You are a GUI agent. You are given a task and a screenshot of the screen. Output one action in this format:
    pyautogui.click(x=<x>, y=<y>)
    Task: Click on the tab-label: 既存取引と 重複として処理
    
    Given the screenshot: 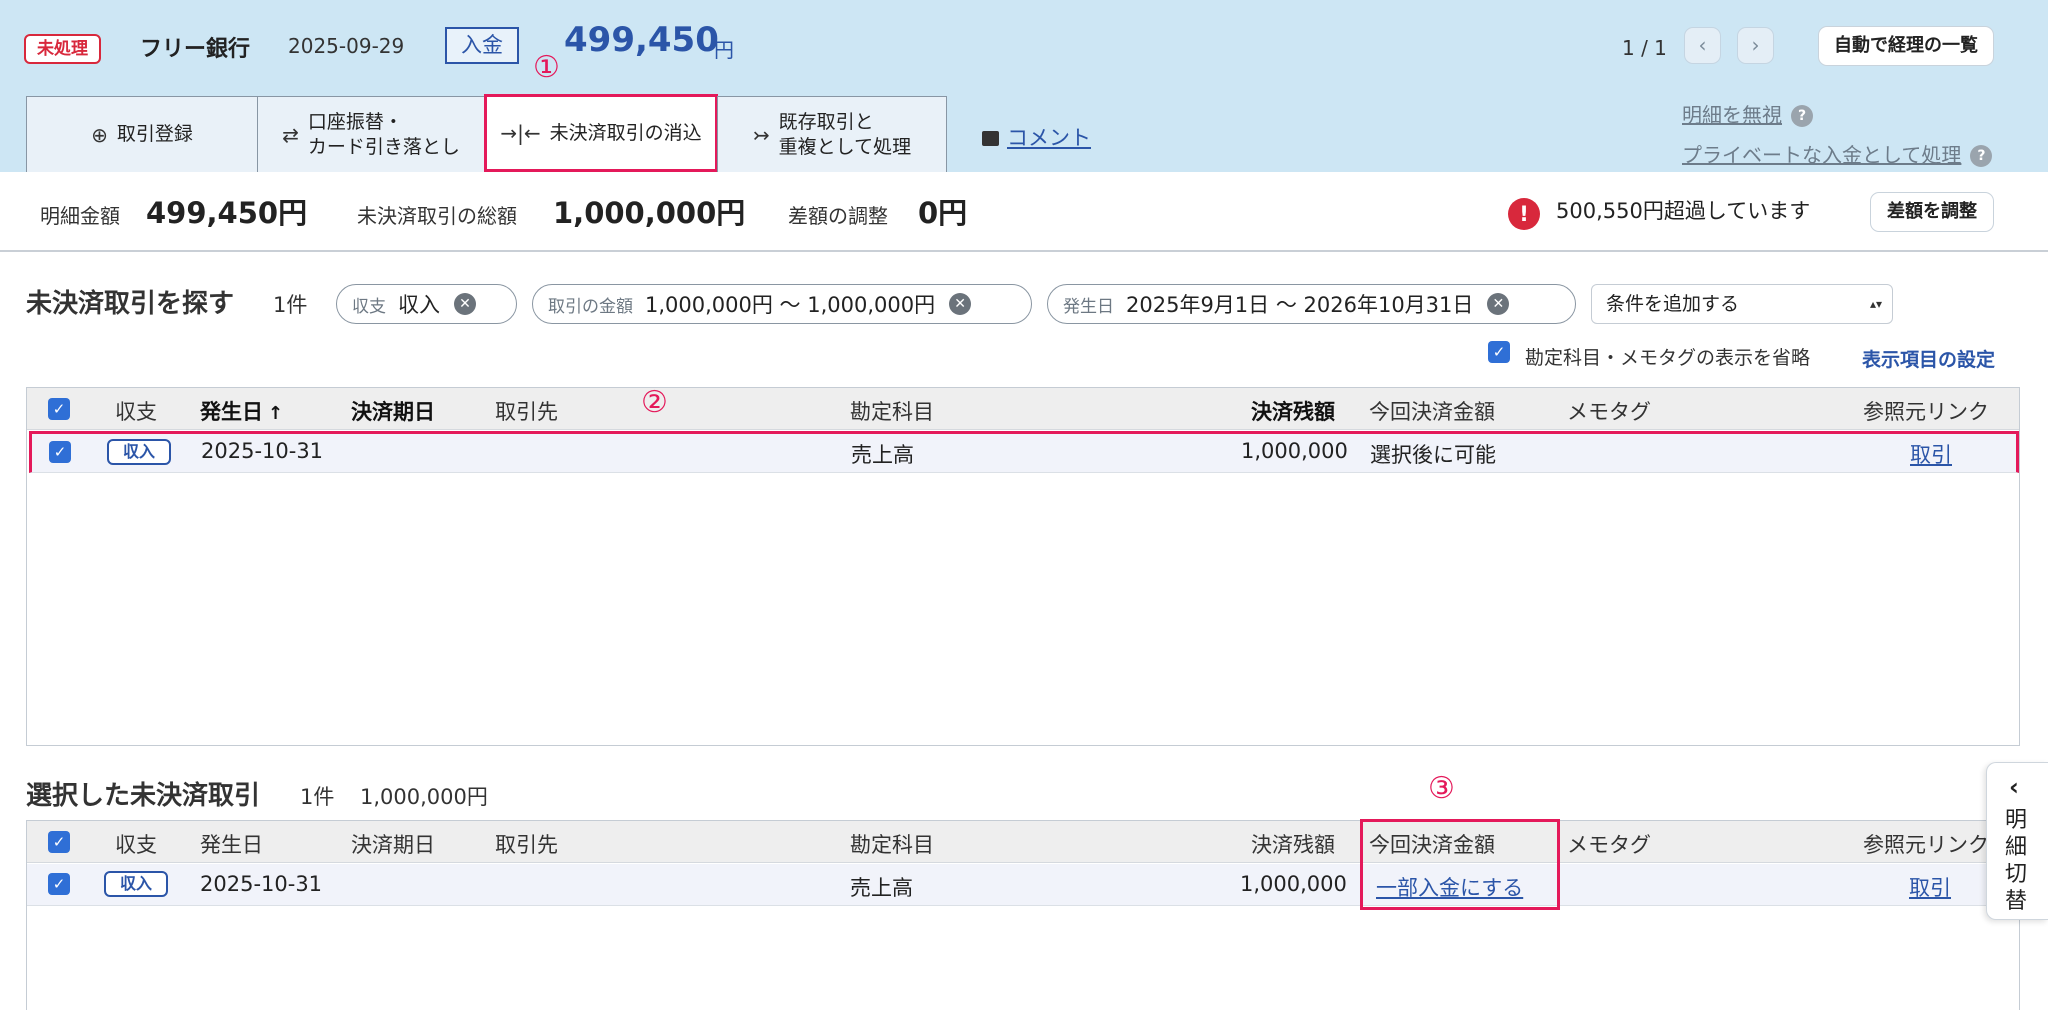 What is the action you would take?
    pyautogui.click(x=845, y=134)
    